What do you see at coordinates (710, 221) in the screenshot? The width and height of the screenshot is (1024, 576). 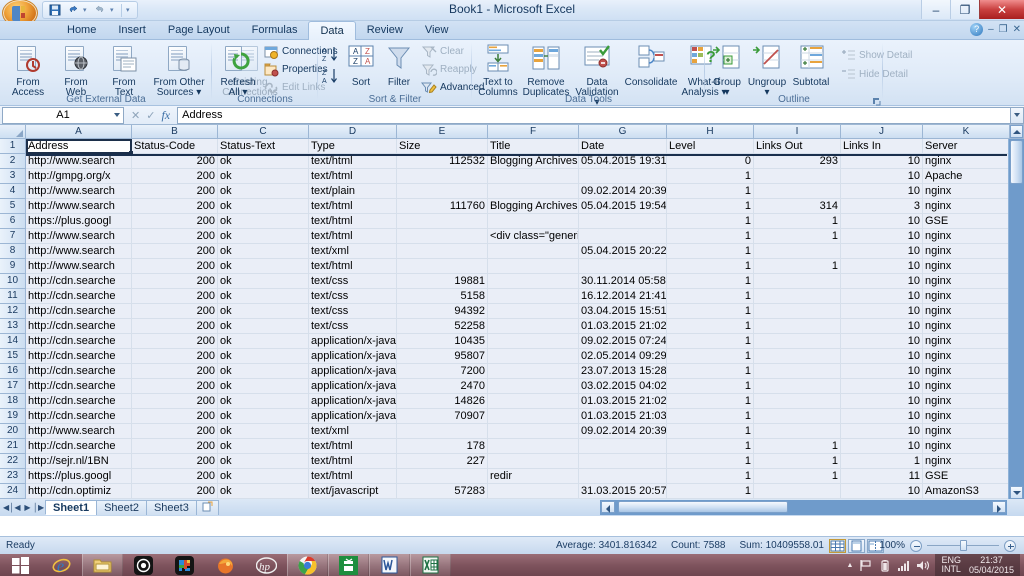 I see `cell-H6: 1` at bounding box center [710, 221].